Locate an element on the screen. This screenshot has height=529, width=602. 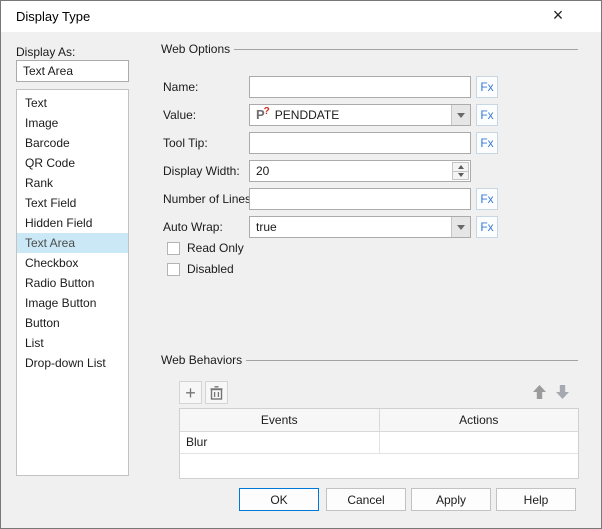
spinner-up-button is located at coordinates (460, 167).